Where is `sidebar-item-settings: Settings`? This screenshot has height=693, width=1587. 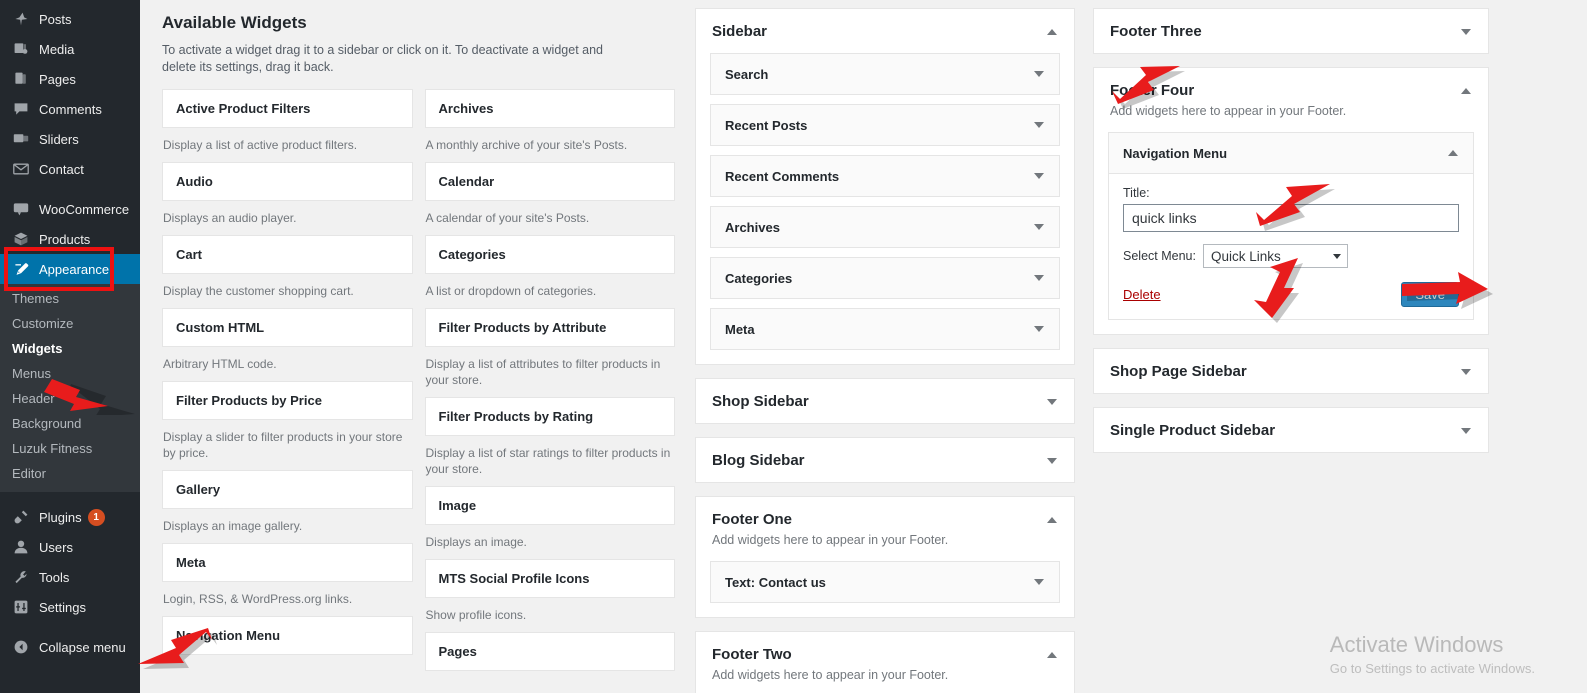 sidebar-item-settings: Settings is located at coordinates (70, 607).